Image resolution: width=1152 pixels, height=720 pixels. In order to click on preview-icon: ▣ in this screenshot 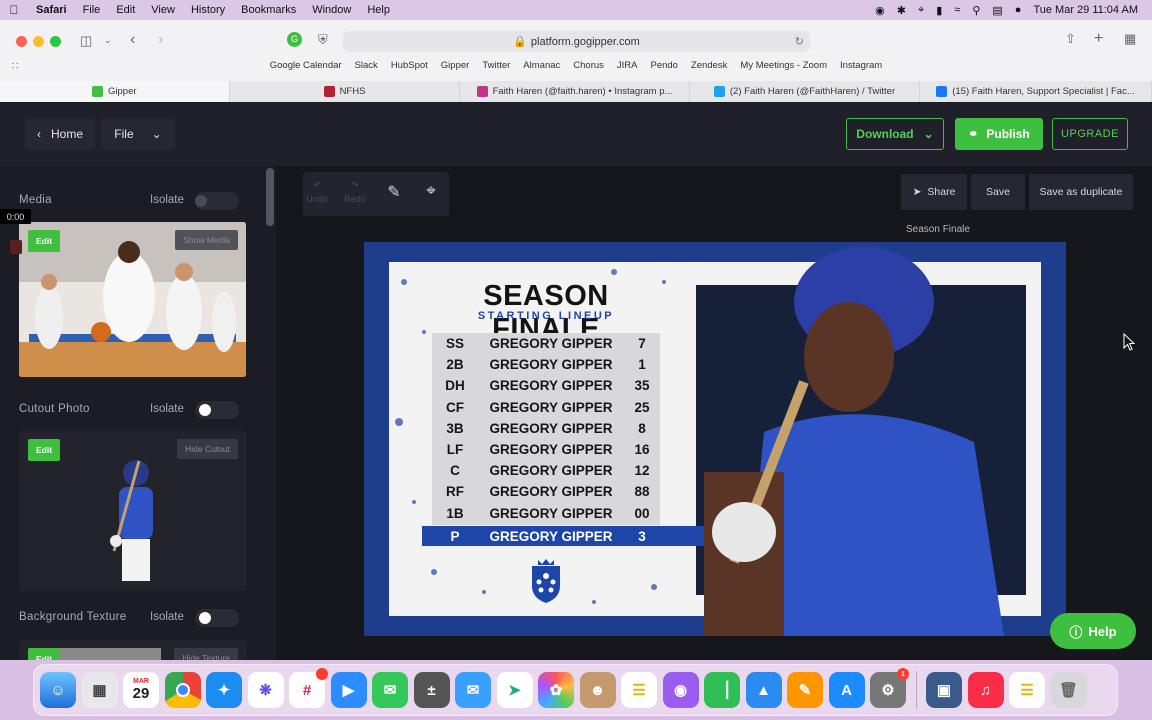, I will do `click(944, 690)`.